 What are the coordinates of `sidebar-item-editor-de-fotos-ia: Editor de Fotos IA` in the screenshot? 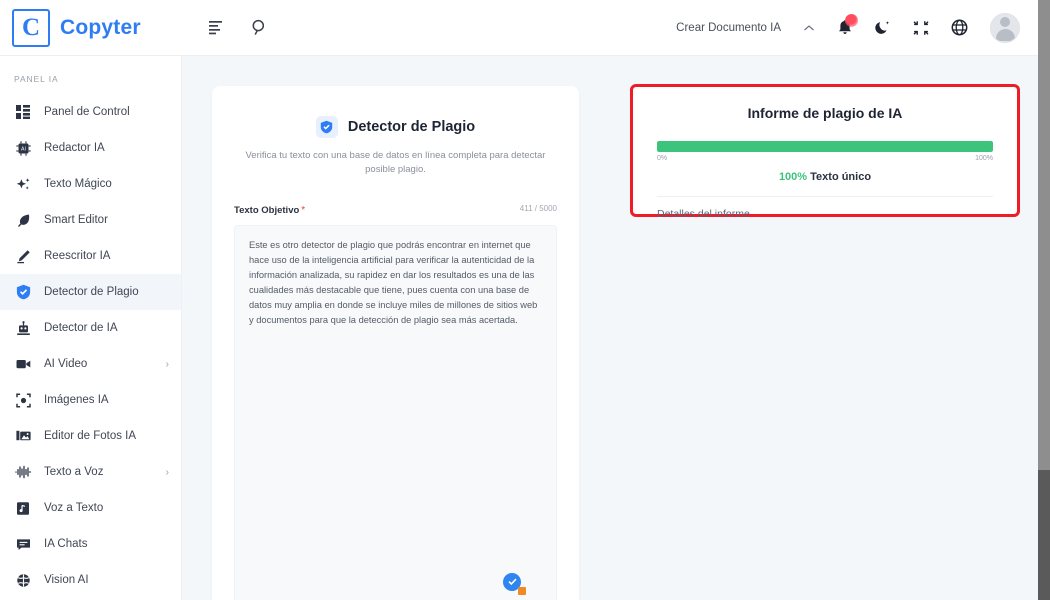 It's located at (90, 436).